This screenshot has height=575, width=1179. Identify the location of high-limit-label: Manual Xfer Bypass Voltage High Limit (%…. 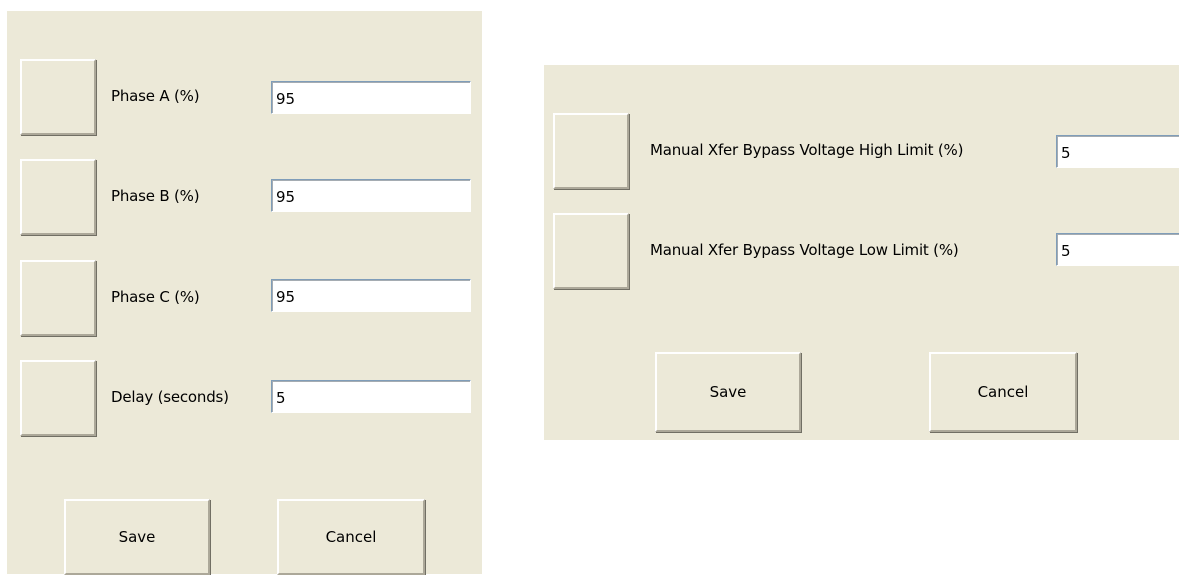
(807, 150).